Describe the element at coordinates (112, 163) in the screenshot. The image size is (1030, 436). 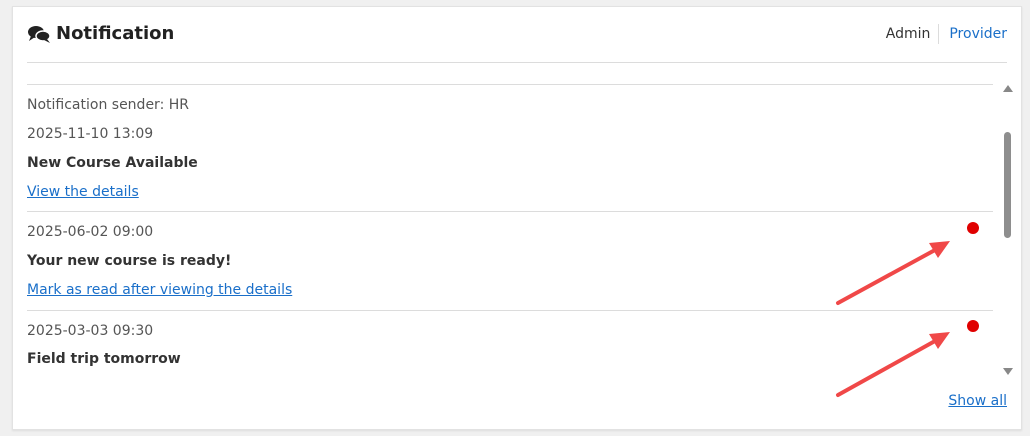
I see `notification-subject: New Course Available` at that location.